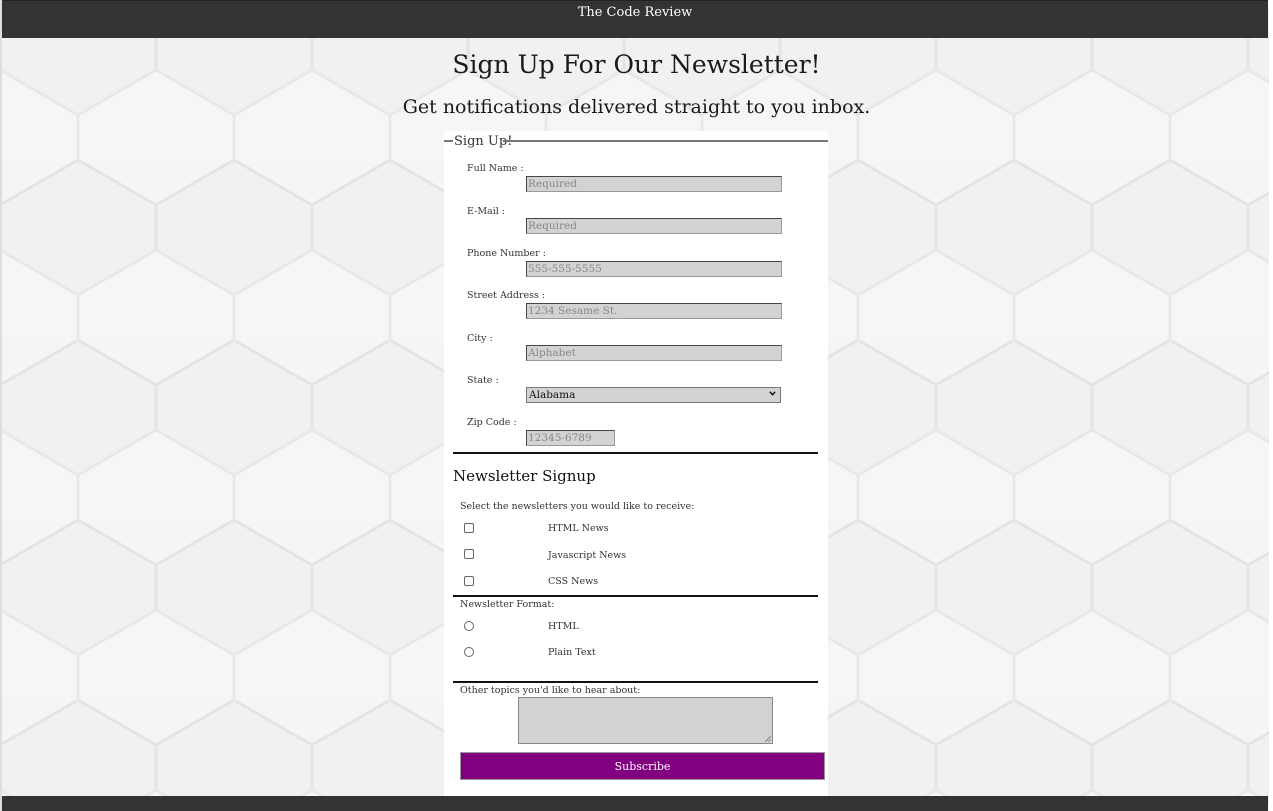  Describe the element at coordinates (506, 253) in the screenshot. I see `phone-label: Phone Number :` at that location.